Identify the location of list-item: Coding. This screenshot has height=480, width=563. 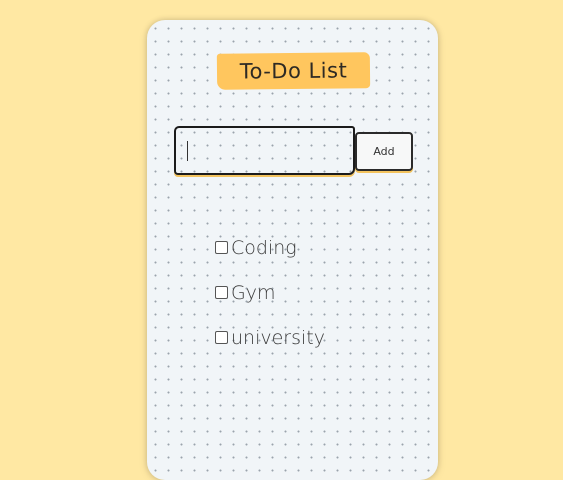
(315, 247).